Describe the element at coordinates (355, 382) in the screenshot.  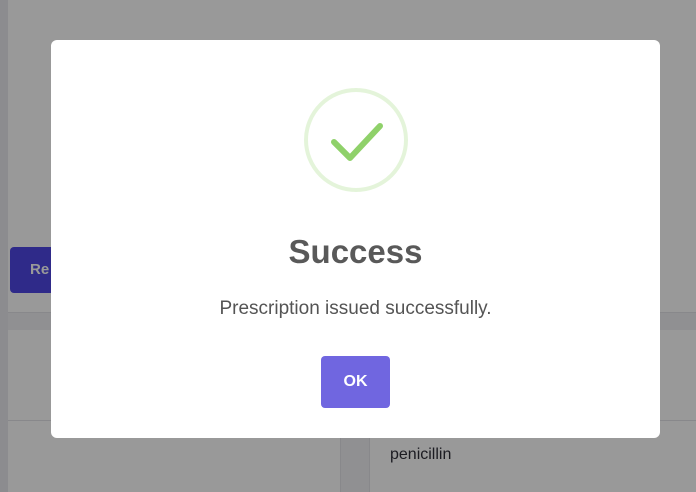
I see `ok-button: OK` at that location.